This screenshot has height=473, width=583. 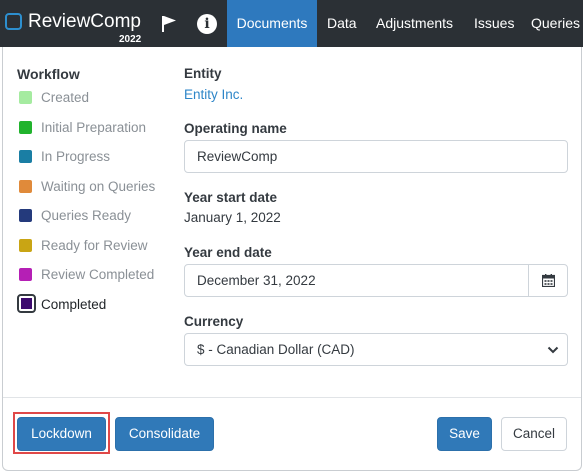 I want to click on year-end-date-picker: December 31, 2022, so click(x=376, y=280).